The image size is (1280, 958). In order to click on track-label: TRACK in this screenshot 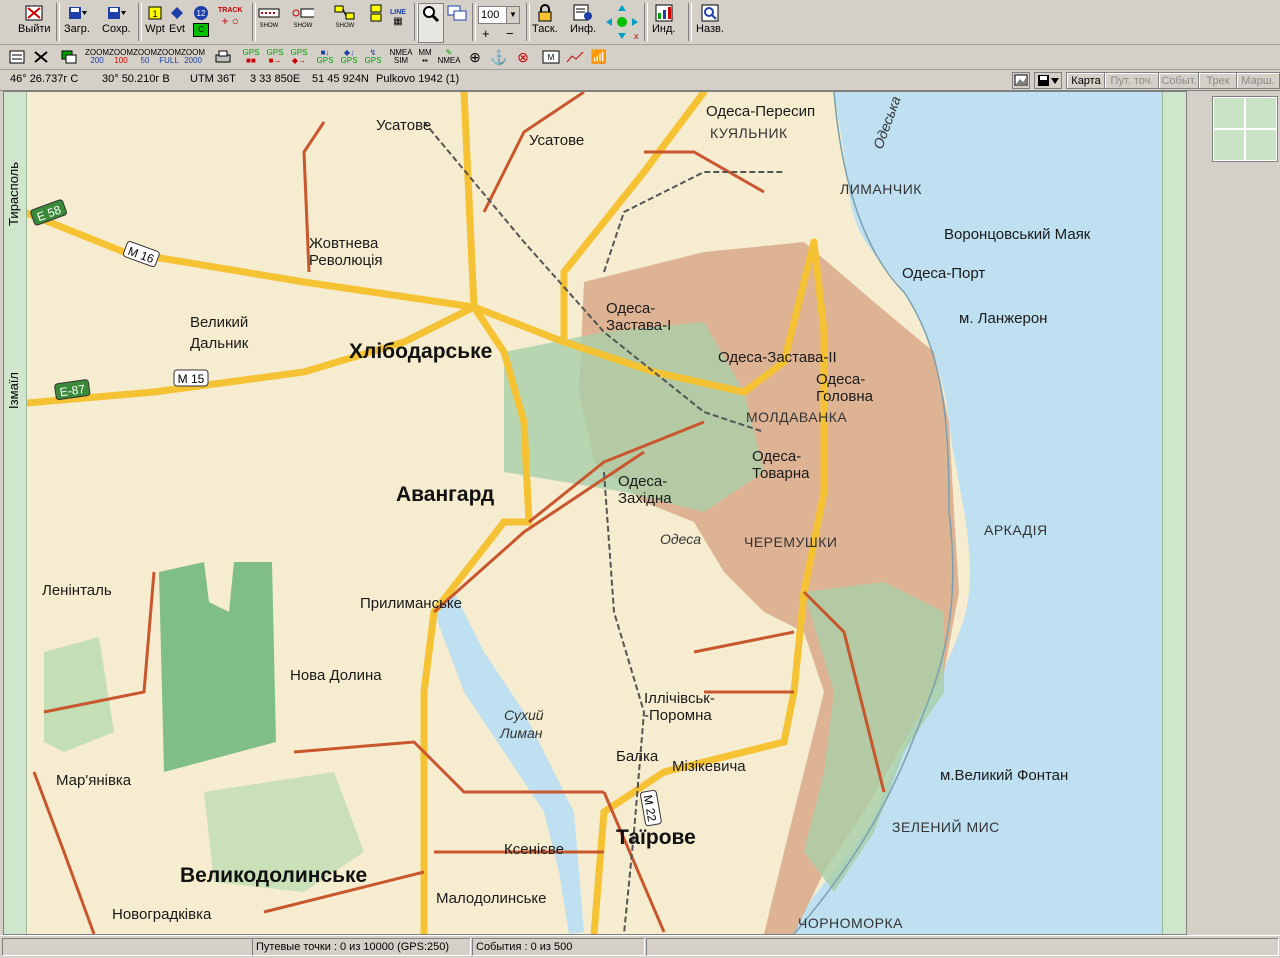, I will do `click(230, 10)`.